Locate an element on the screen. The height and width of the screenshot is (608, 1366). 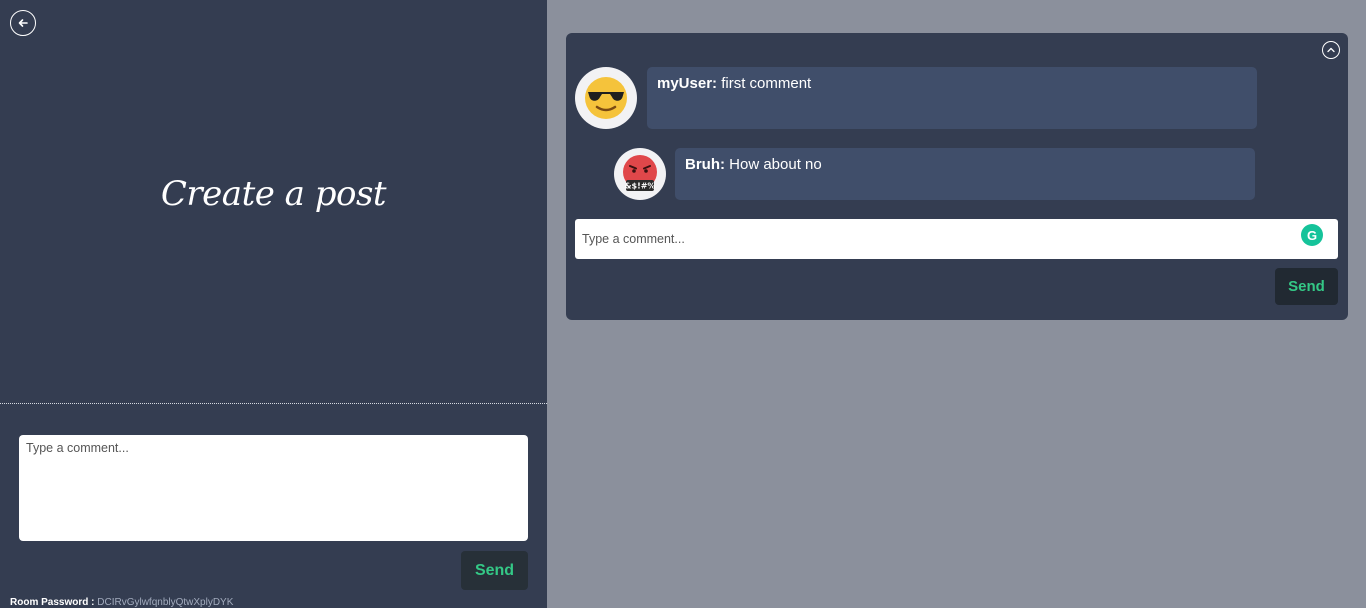
comment-bubble: myUser: first comment is located at coordinates (952, 98).